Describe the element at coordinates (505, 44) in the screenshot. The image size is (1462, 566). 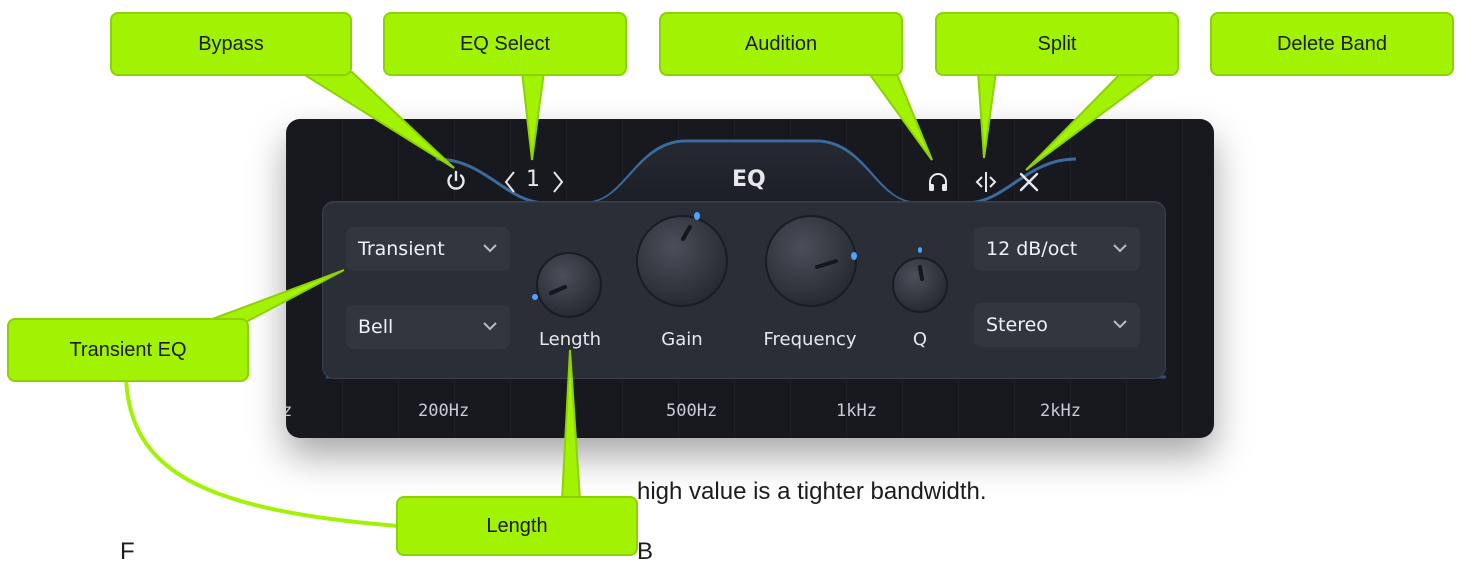
I see `eq-select-callout: EQ Select` at that location.